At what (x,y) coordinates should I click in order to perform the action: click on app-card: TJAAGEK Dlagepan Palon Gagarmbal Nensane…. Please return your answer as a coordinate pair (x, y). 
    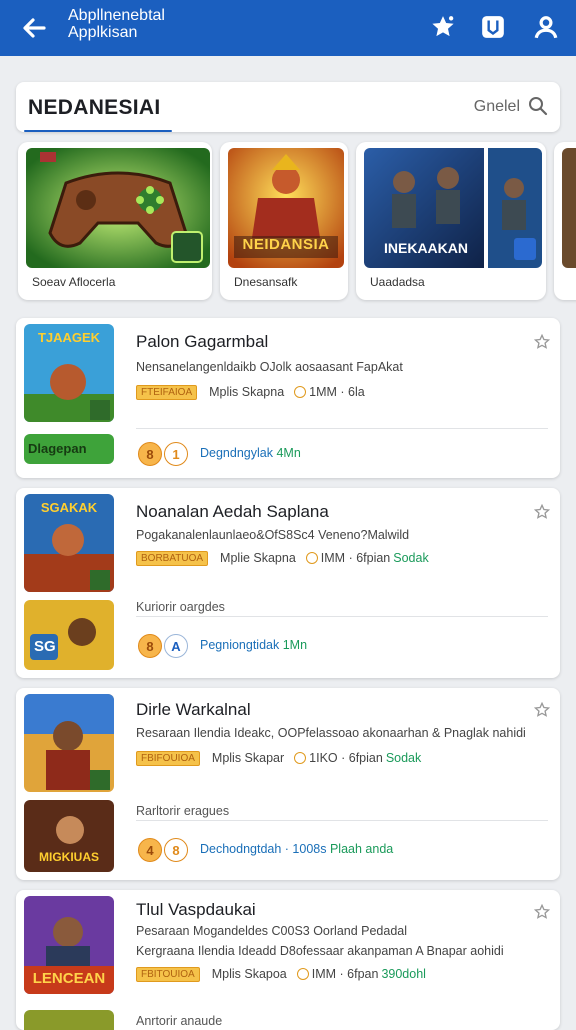
    Looking at the image, I should click on (288, 398).